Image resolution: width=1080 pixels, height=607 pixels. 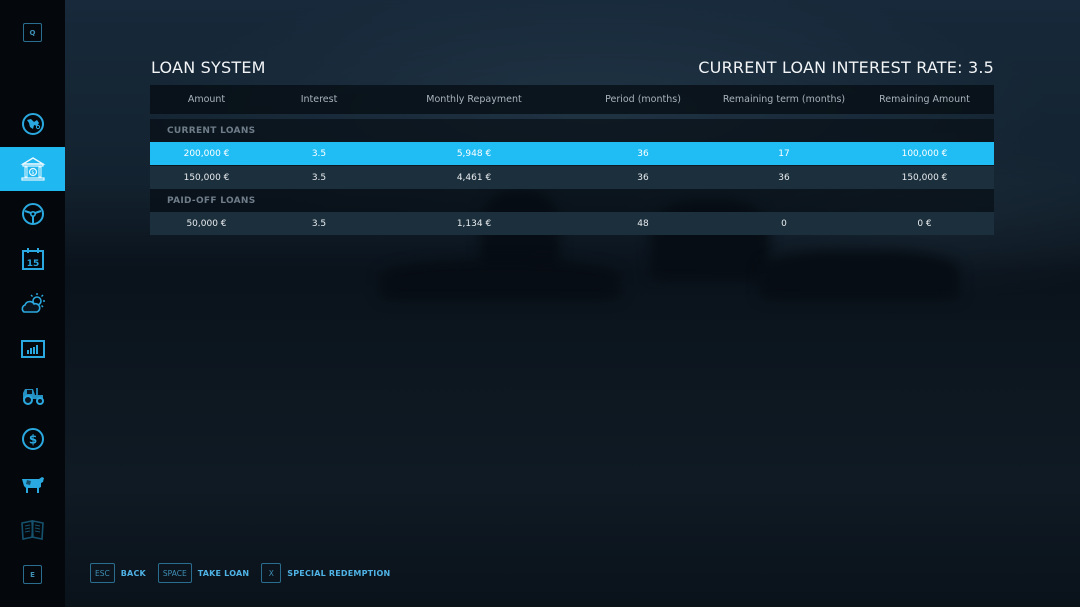 What do you see at coordinates (102, 573) in the screenshot?
I see `key-hint-esc: ESC` at bounding box center [102, 573].